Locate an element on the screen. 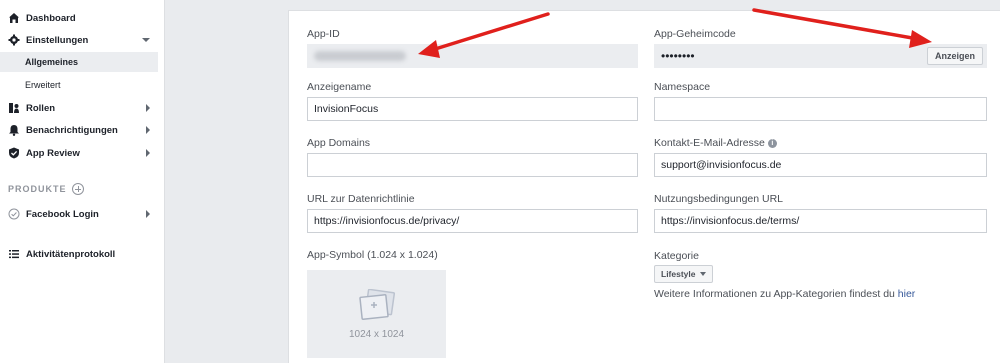  category-dropdown: Lifestyle is located at coordinates (683, 274).